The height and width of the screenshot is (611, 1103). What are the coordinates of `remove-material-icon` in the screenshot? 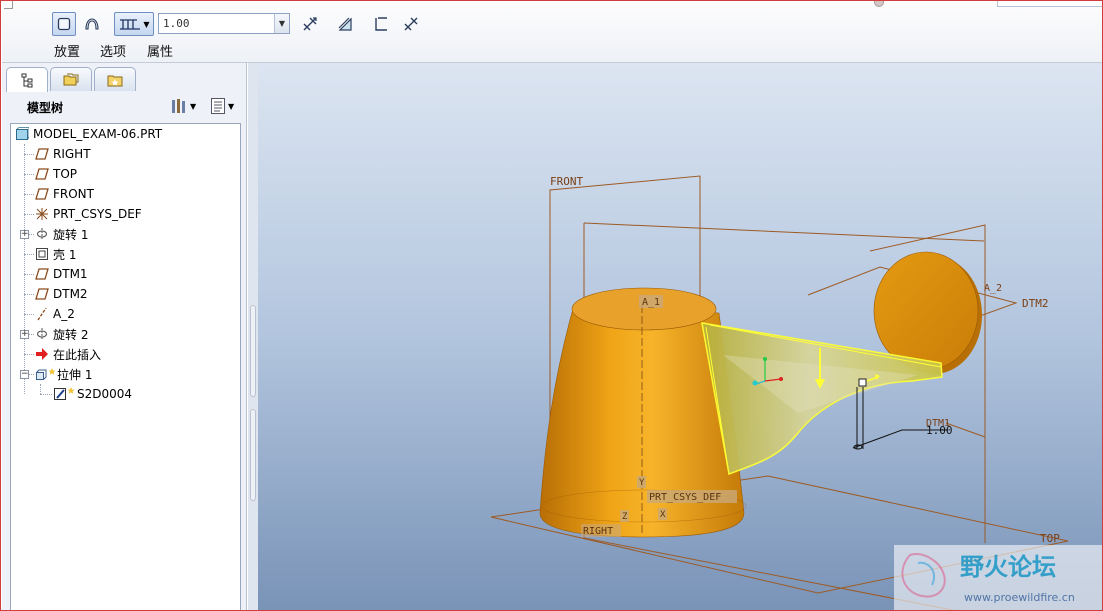 It's located at (345, 24).